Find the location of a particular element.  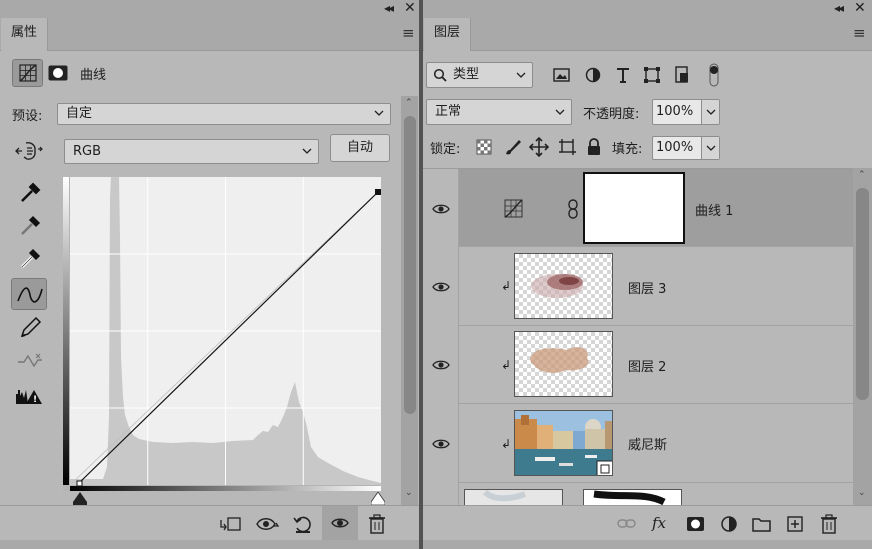

channel-dropdown: RGB is located at coordinates (191, 151).